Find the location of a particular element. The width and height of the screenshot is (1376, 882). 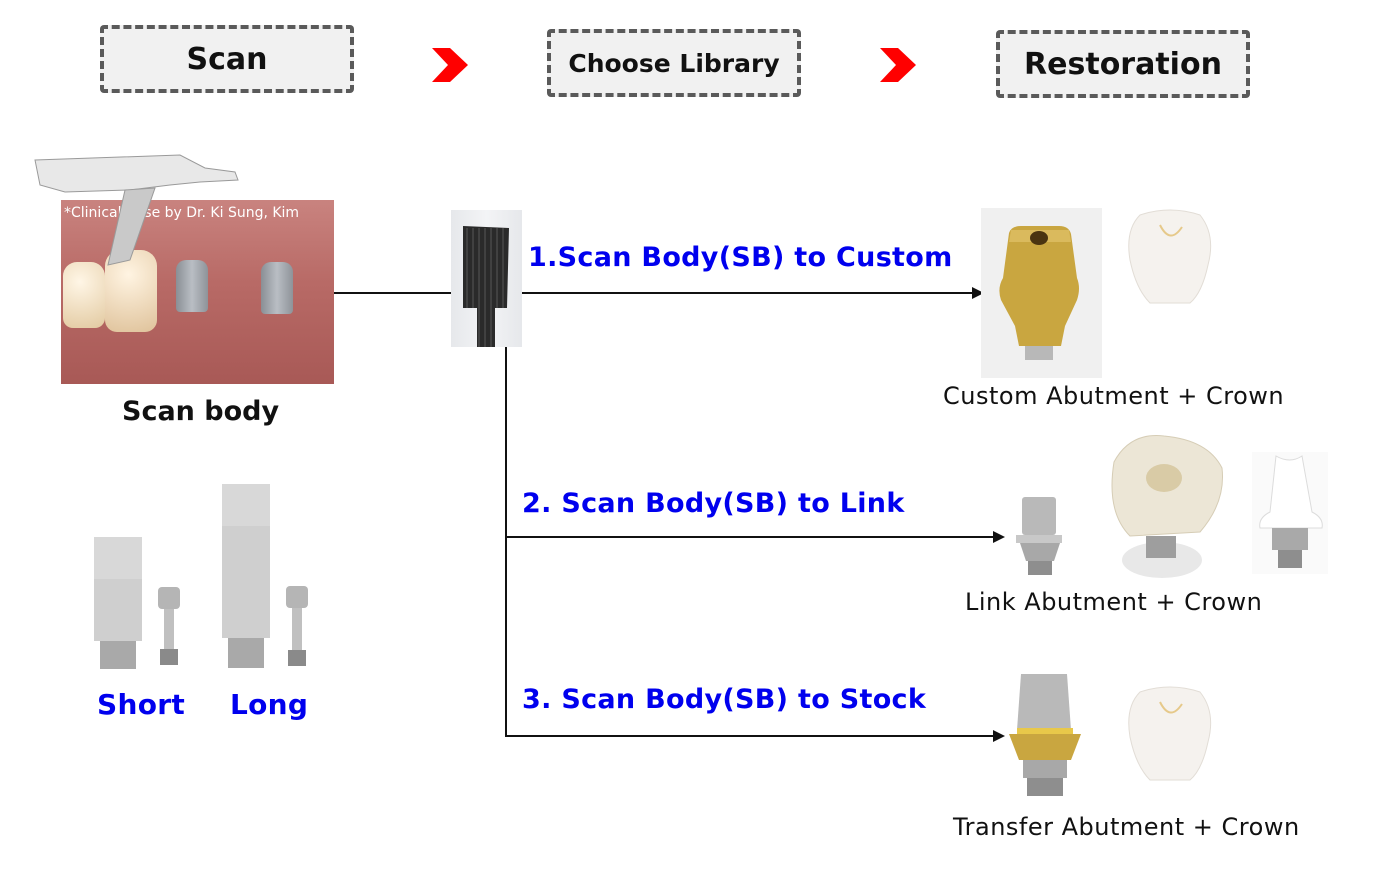

step-restoration-label: Restoration is located at coordinates (1123, 64).